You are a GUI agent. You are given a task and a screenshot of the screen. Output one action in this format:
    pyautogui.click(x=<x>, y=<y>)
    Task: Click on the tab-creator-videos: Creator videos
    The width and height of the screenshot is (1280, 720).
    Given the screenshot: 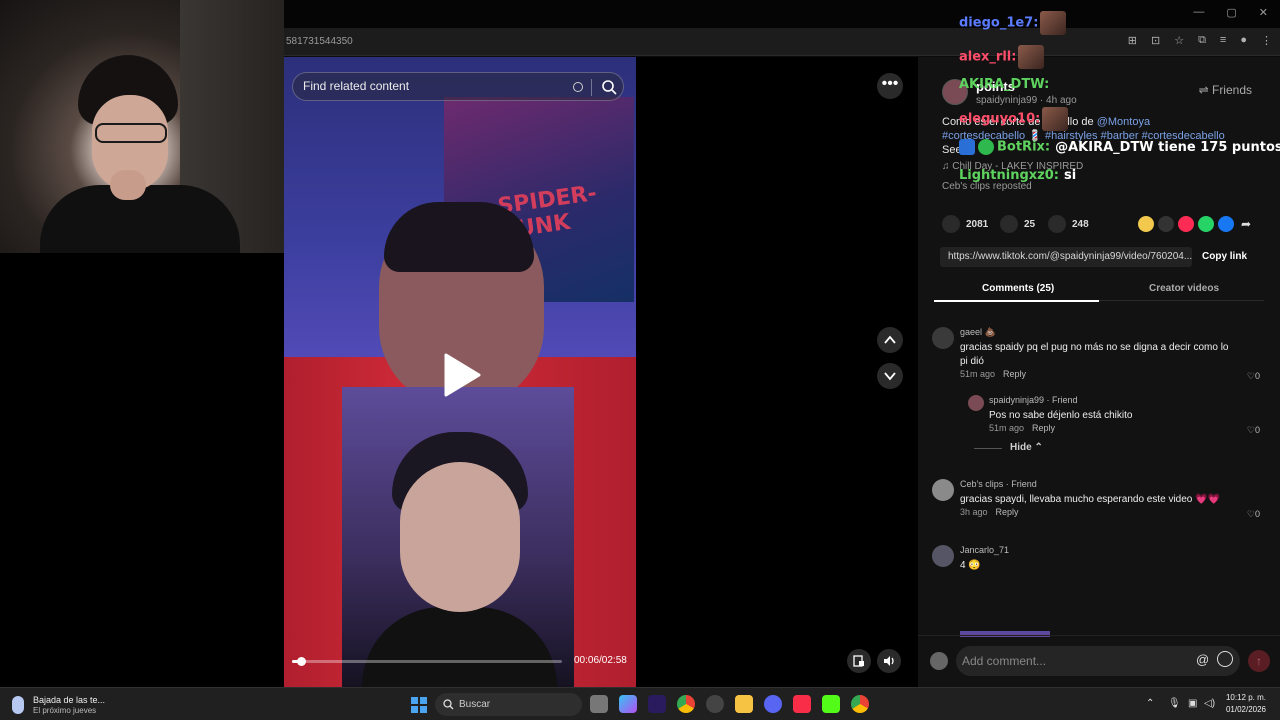 What is the action you would take?
    pyautogui.click(x=1184, y=288)
    